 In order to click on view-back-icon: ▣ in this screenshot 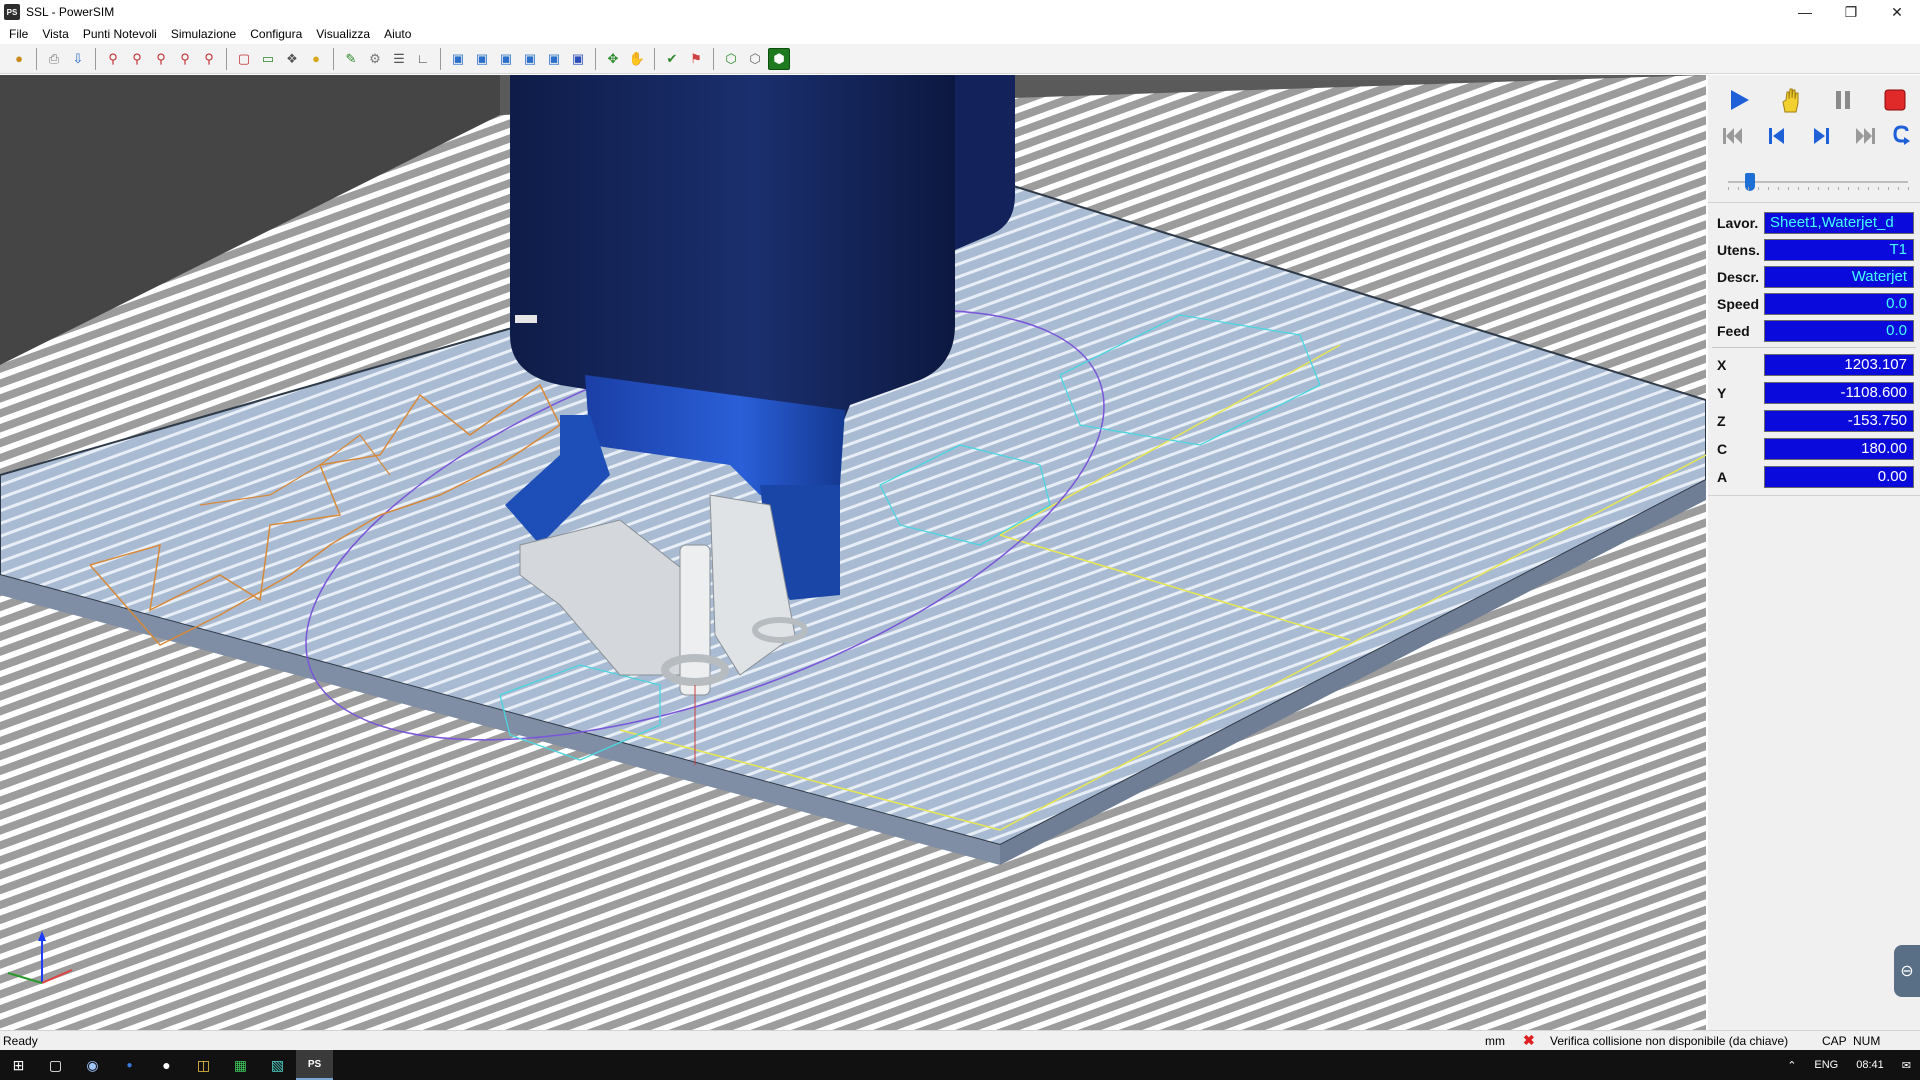, I will do `click(530, 58)`.